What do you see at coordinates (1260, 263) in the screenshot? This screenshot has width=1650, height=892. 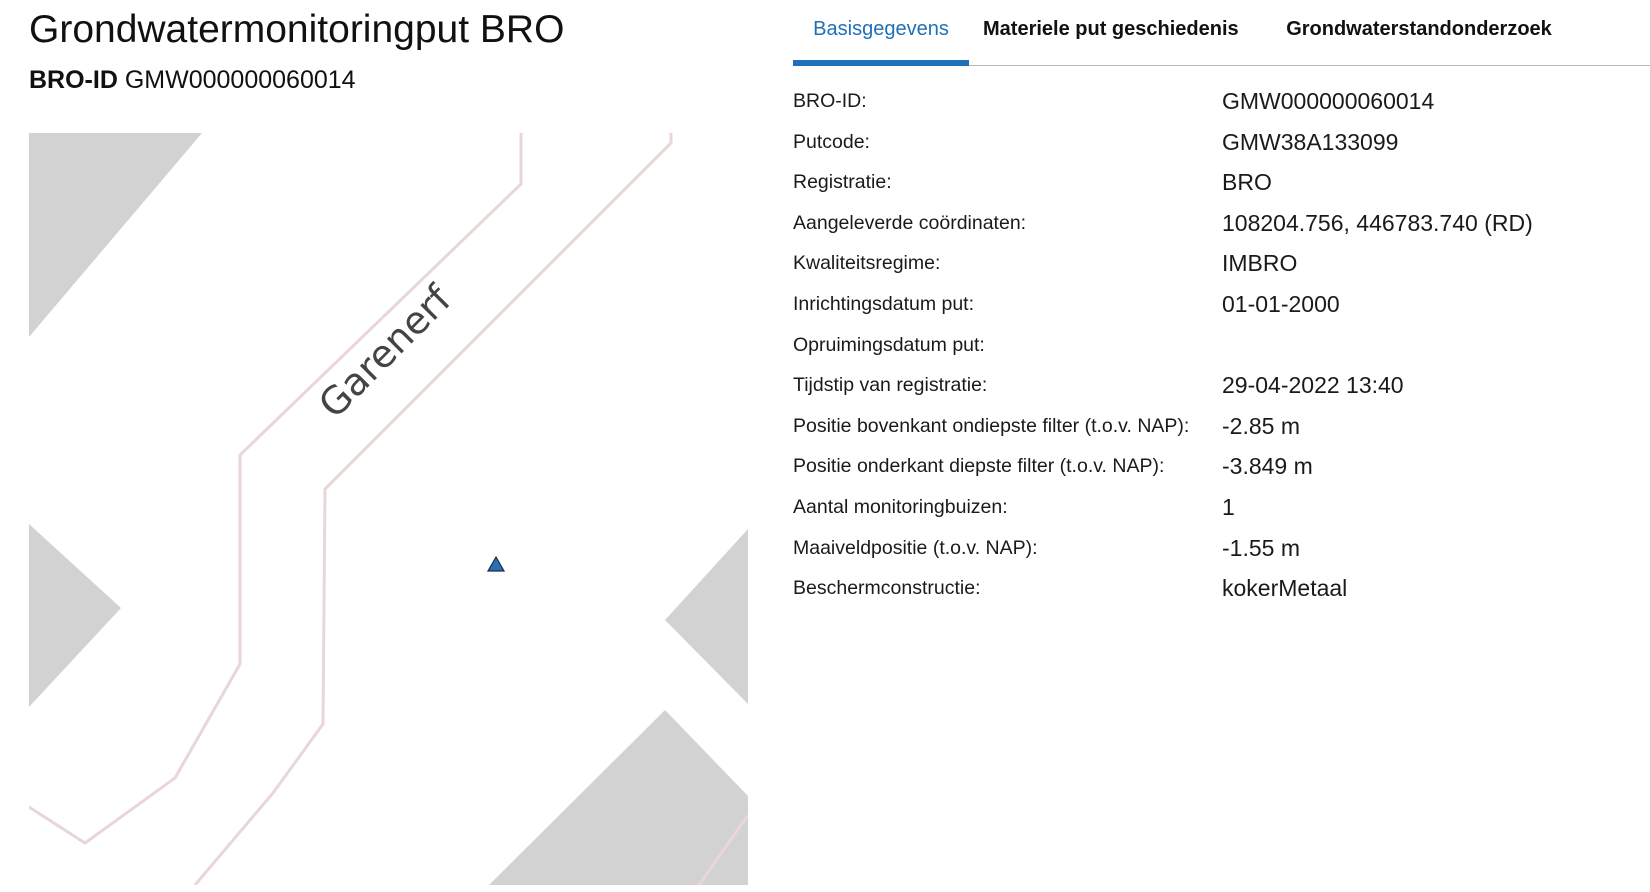 I see `detail-value: IMBRO` at bounding box center [1260, 263].